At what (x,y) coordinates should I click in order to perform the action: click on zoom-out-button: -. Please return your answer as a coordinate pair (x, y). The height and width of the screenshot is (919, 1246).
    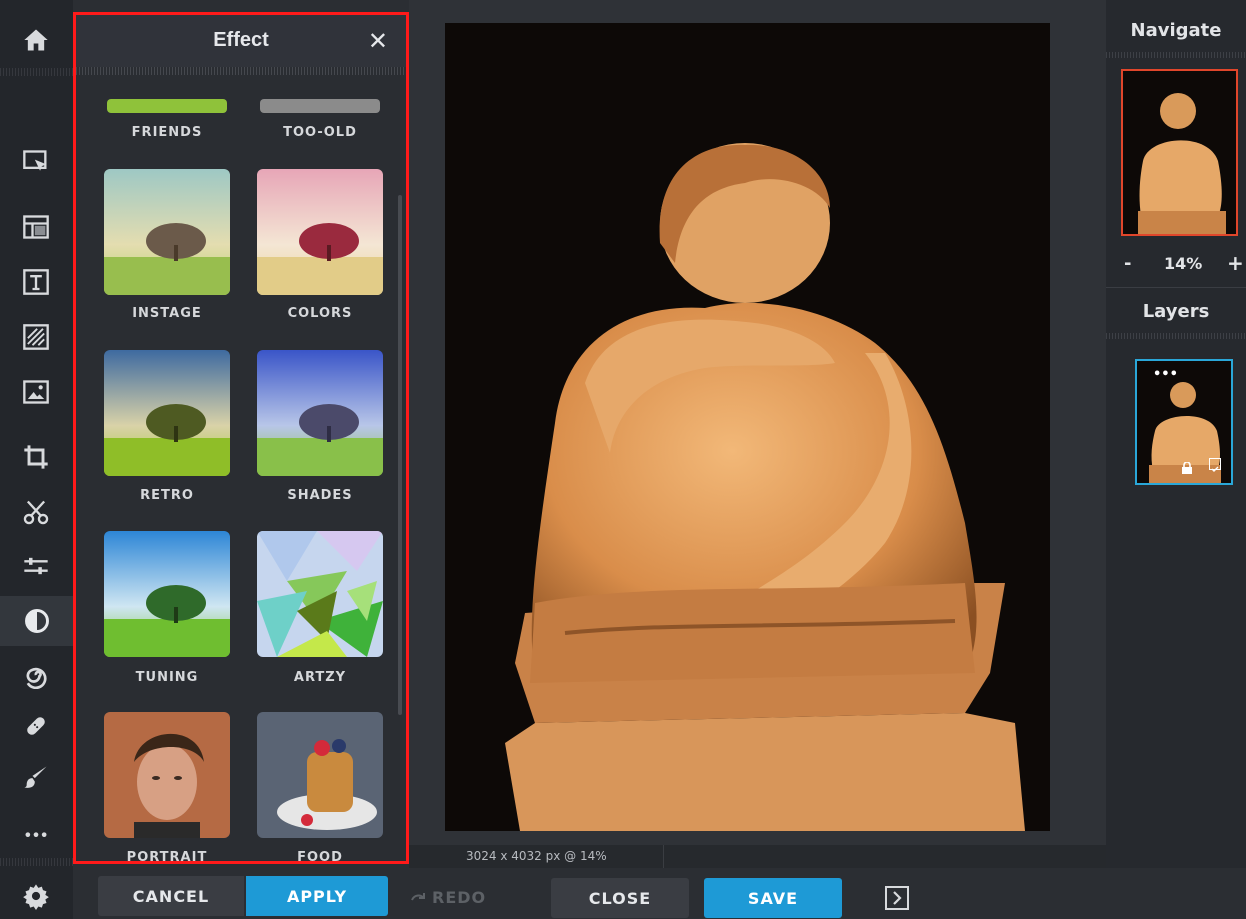
    Looking at the image, I should click on (1127, 263).